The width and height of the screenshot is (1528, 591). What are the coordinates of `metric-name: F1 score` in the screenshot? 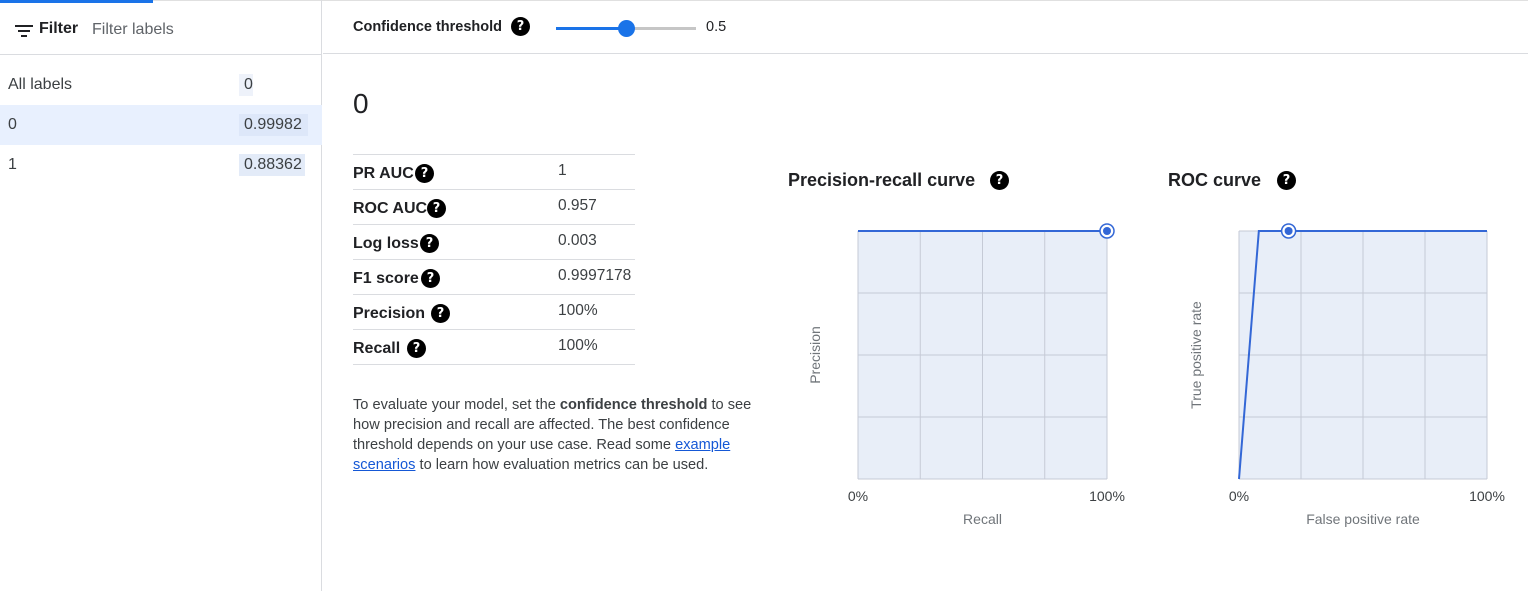 It's located at (386, 278).